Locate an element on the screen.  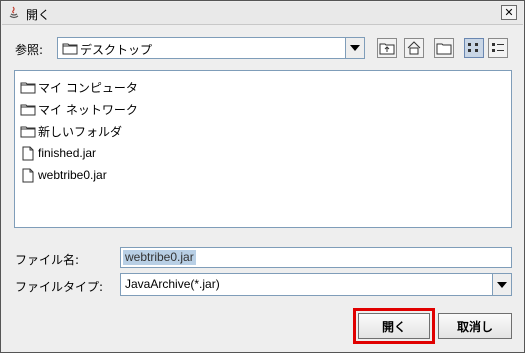
cancel-button: 取消し is located at coordinates (475, 326).